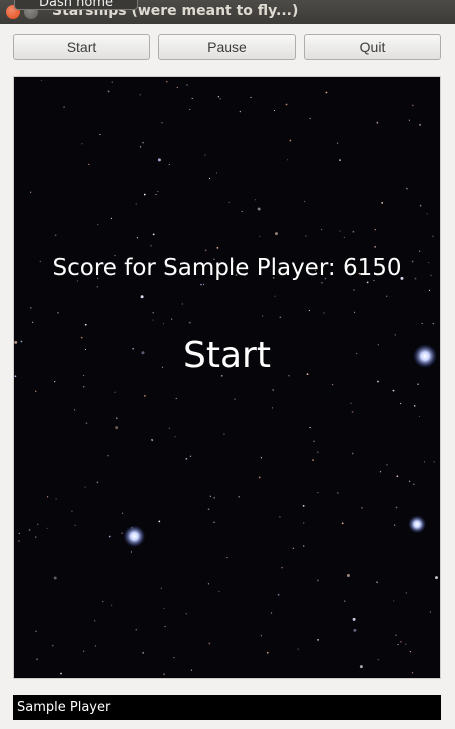  I want to click on score-text: Score for Sample Player: 6150, so click(227, 268).